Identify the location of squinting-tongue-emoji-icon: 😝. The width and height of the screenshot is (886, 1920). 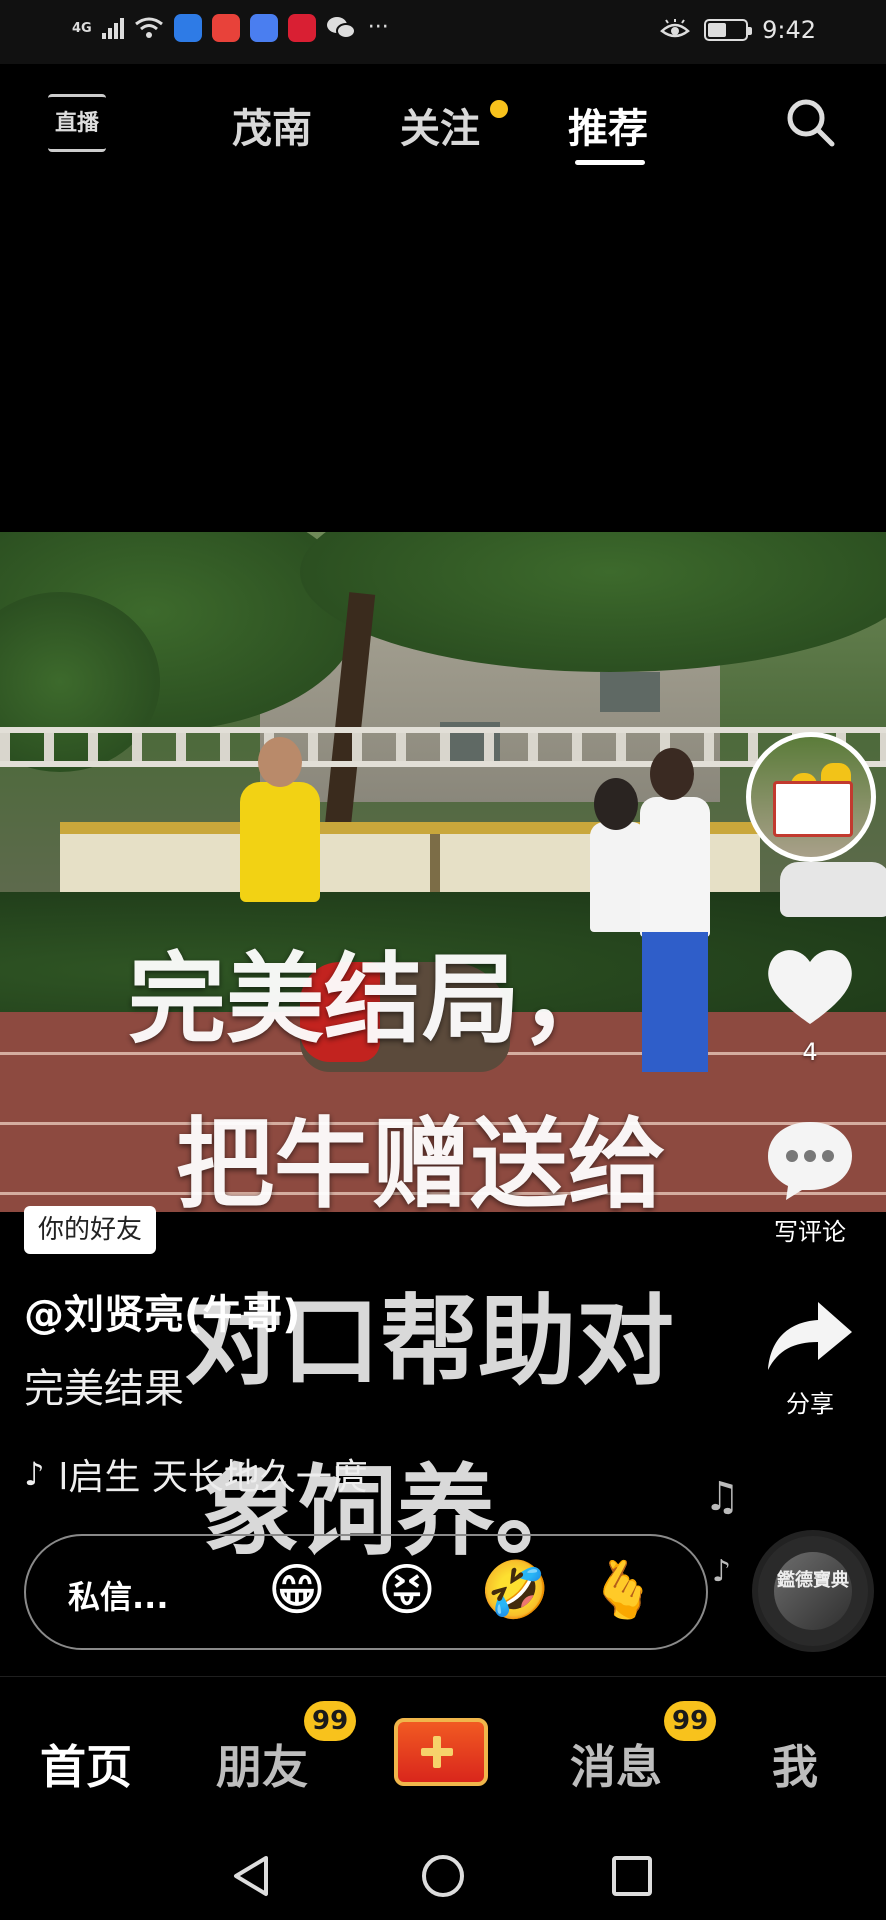
(407, 1591).